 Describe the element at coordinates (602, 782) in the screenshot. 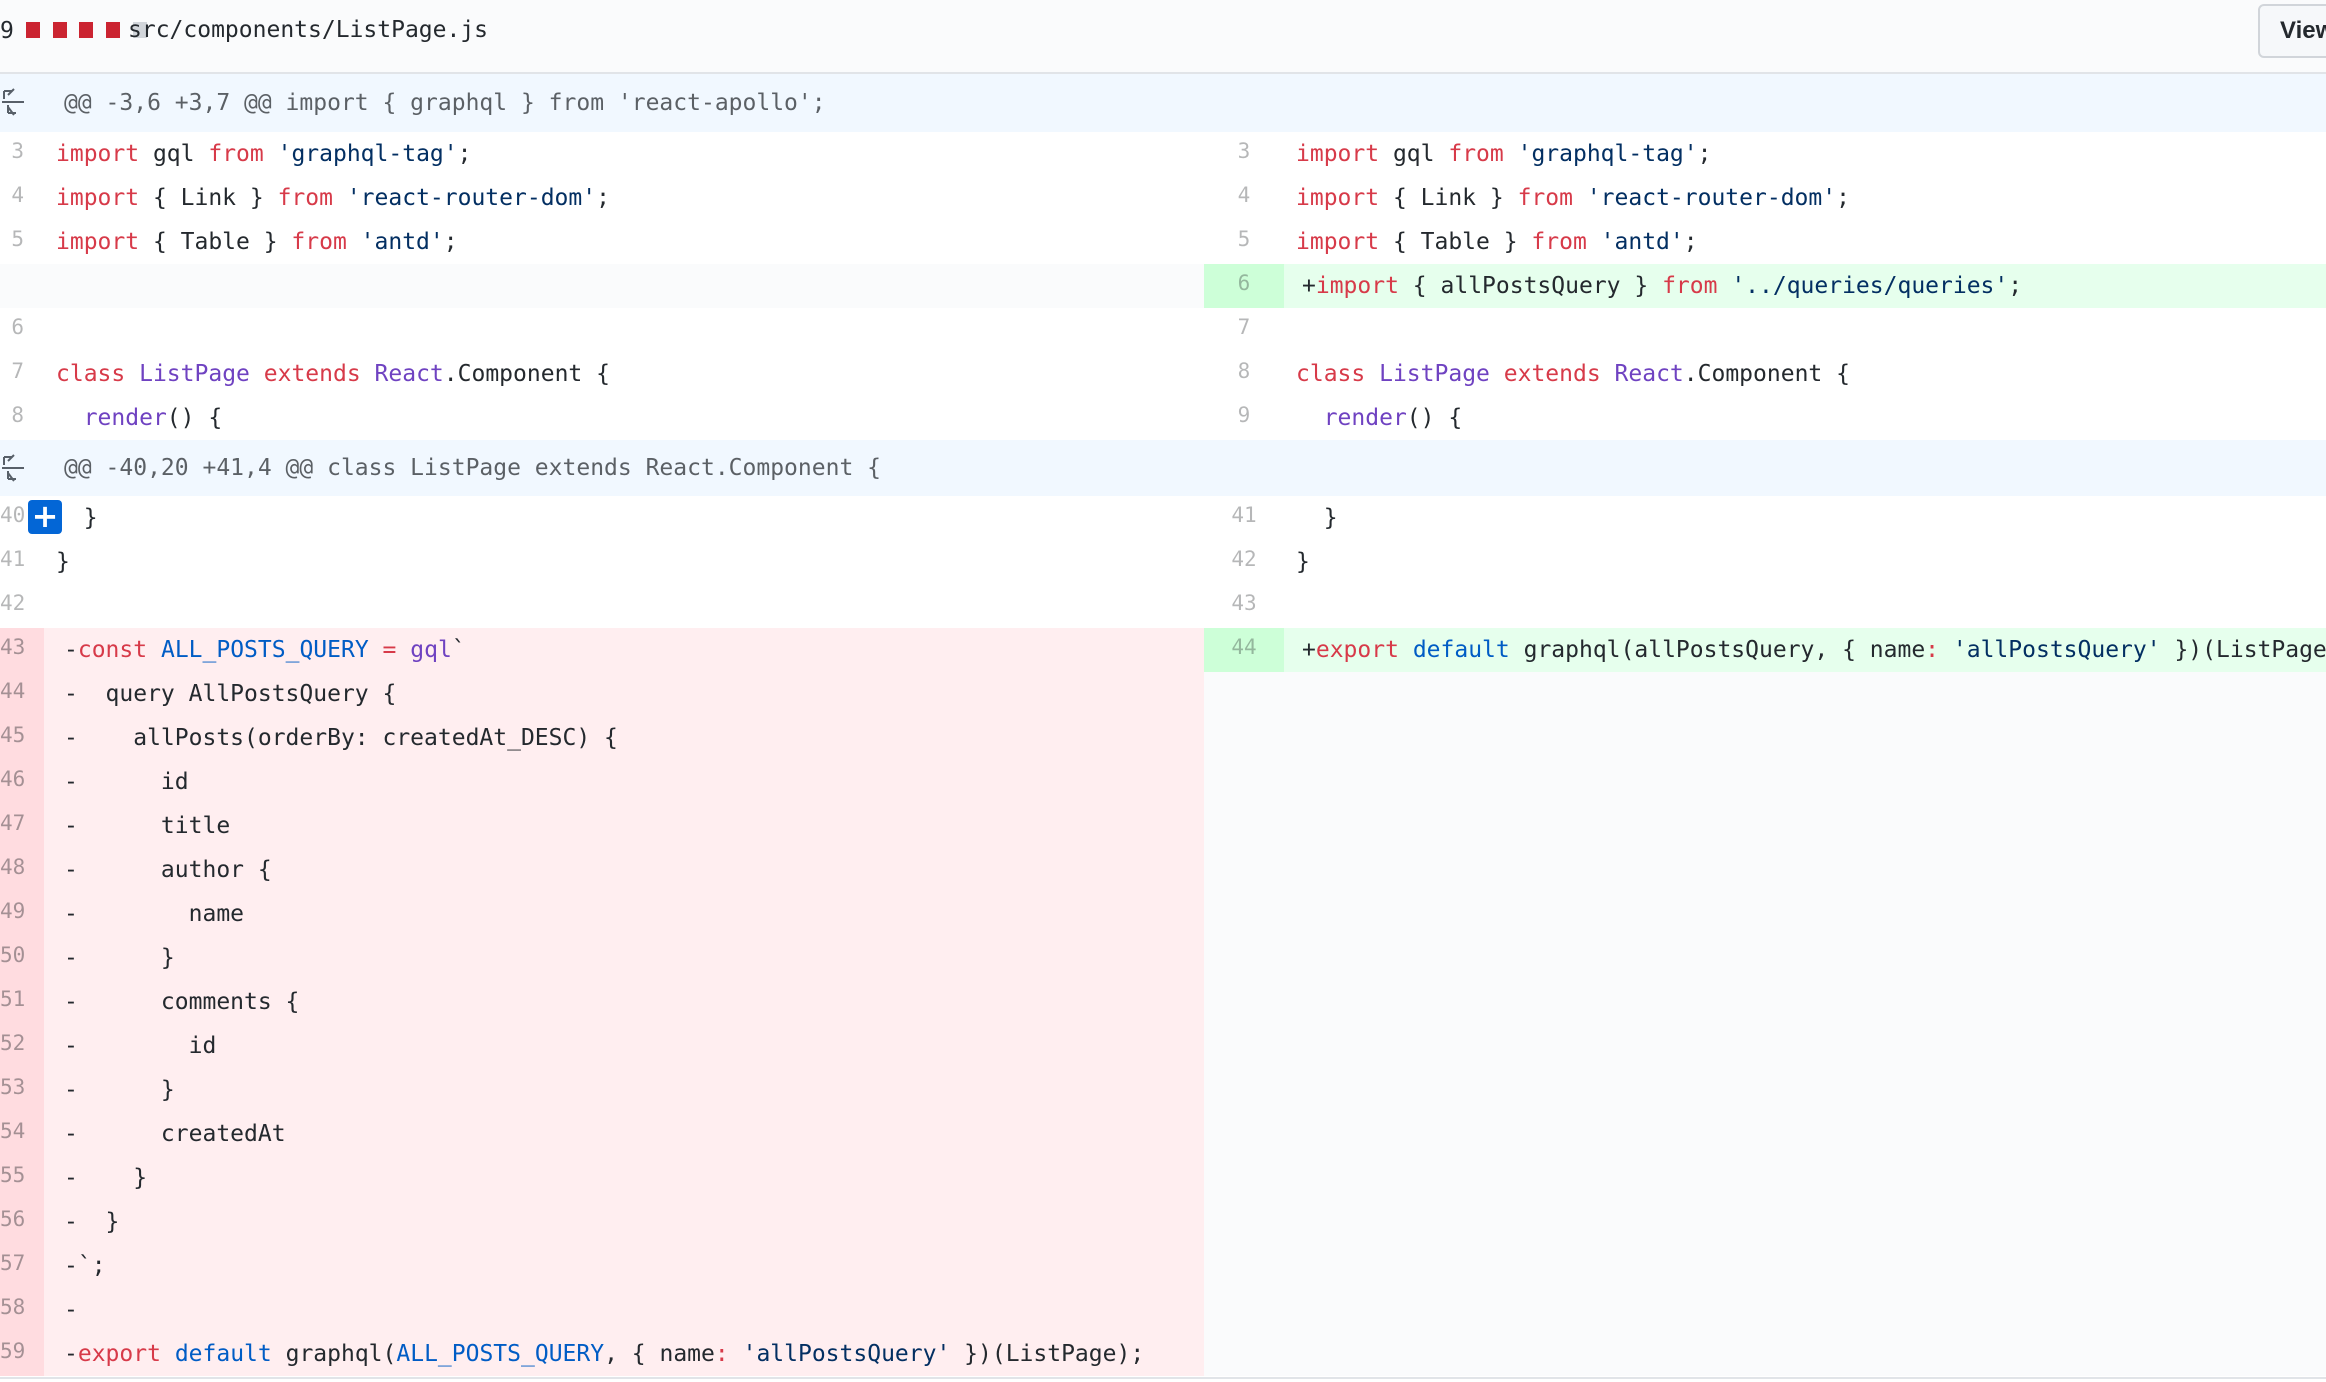

I see `left-line-deleted: 46 - id` at that location.